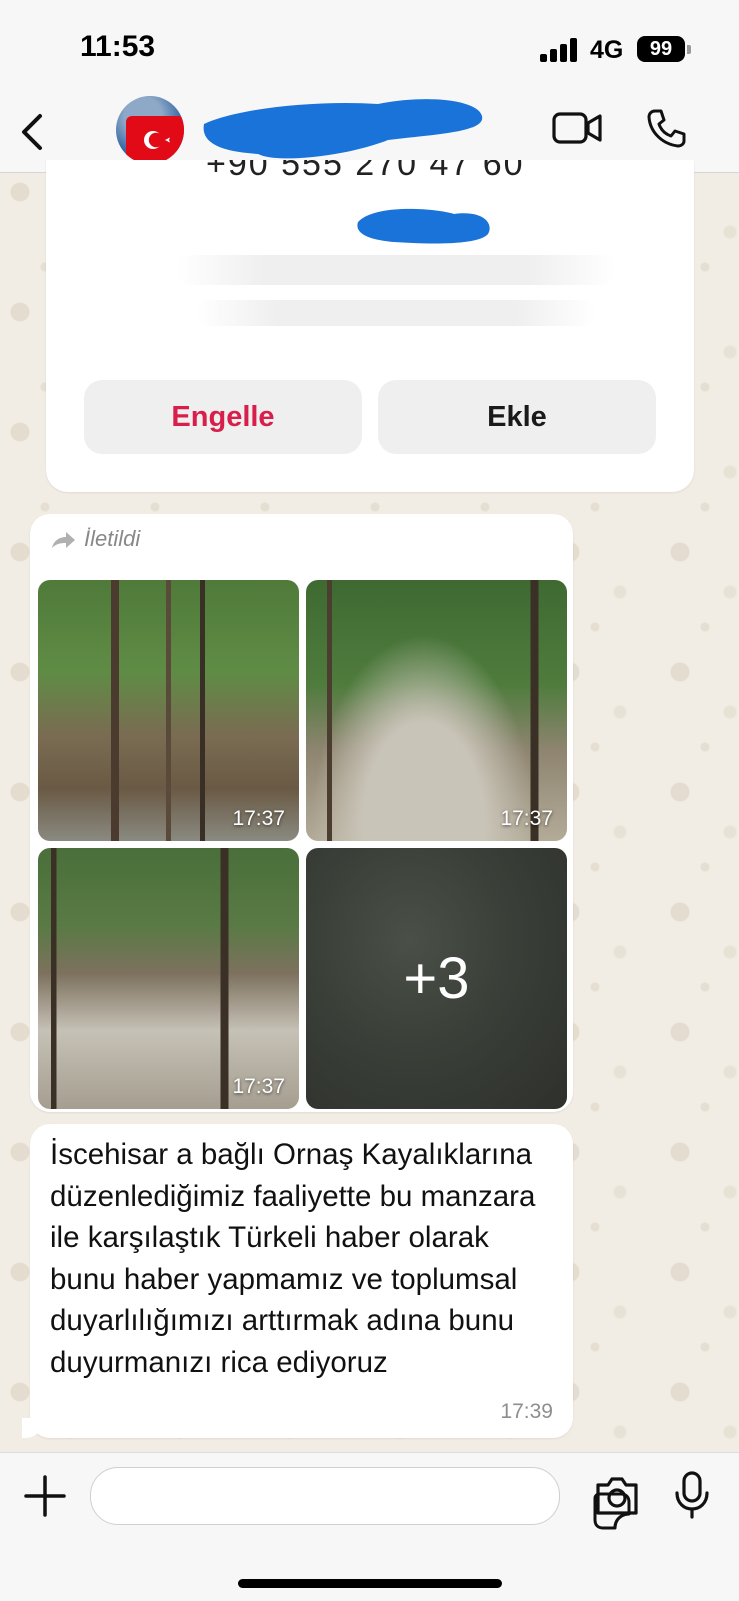 The height and width of the screenshot is (1601, 739). I want to click on bubble-tail, so click(32, 1428).